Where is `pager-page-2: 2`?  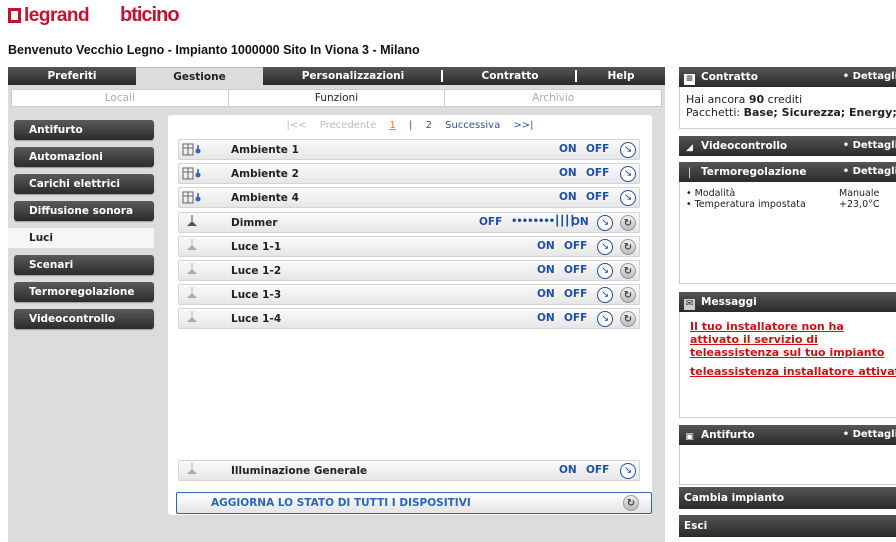 pager-page-2: 2 is located at coordinates (429, 125).